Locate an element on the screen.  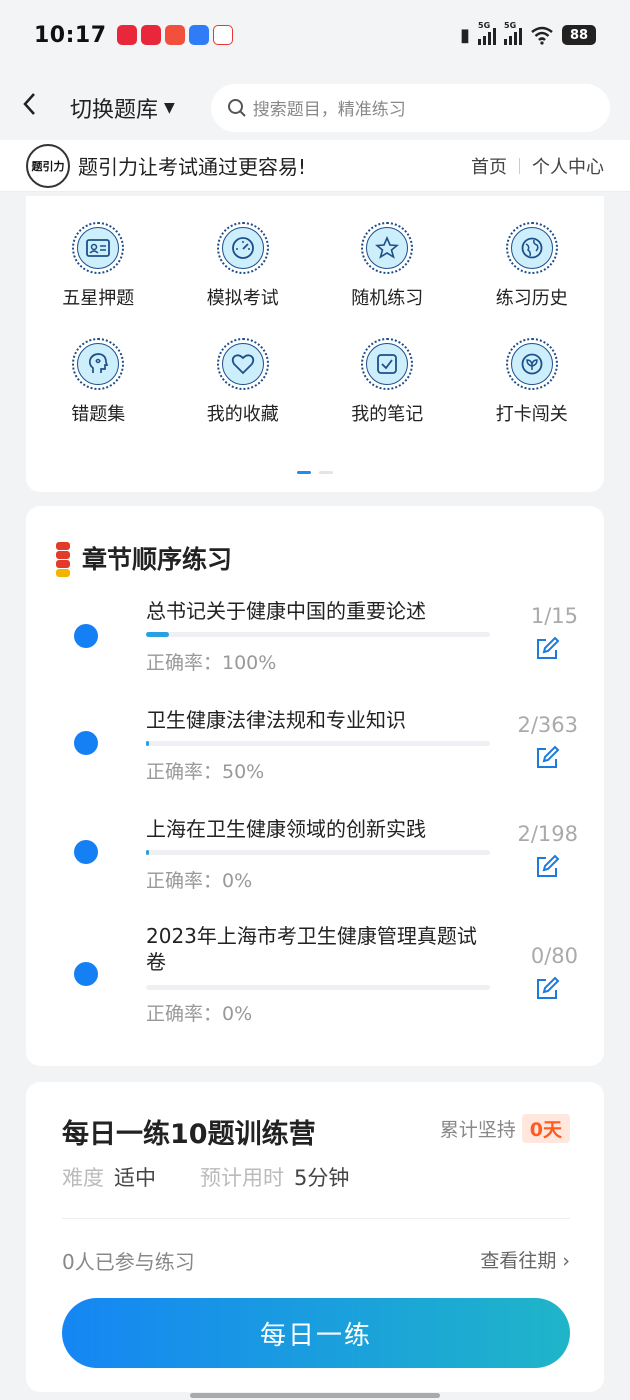
globe-icon is located at coordinates (531, 248).